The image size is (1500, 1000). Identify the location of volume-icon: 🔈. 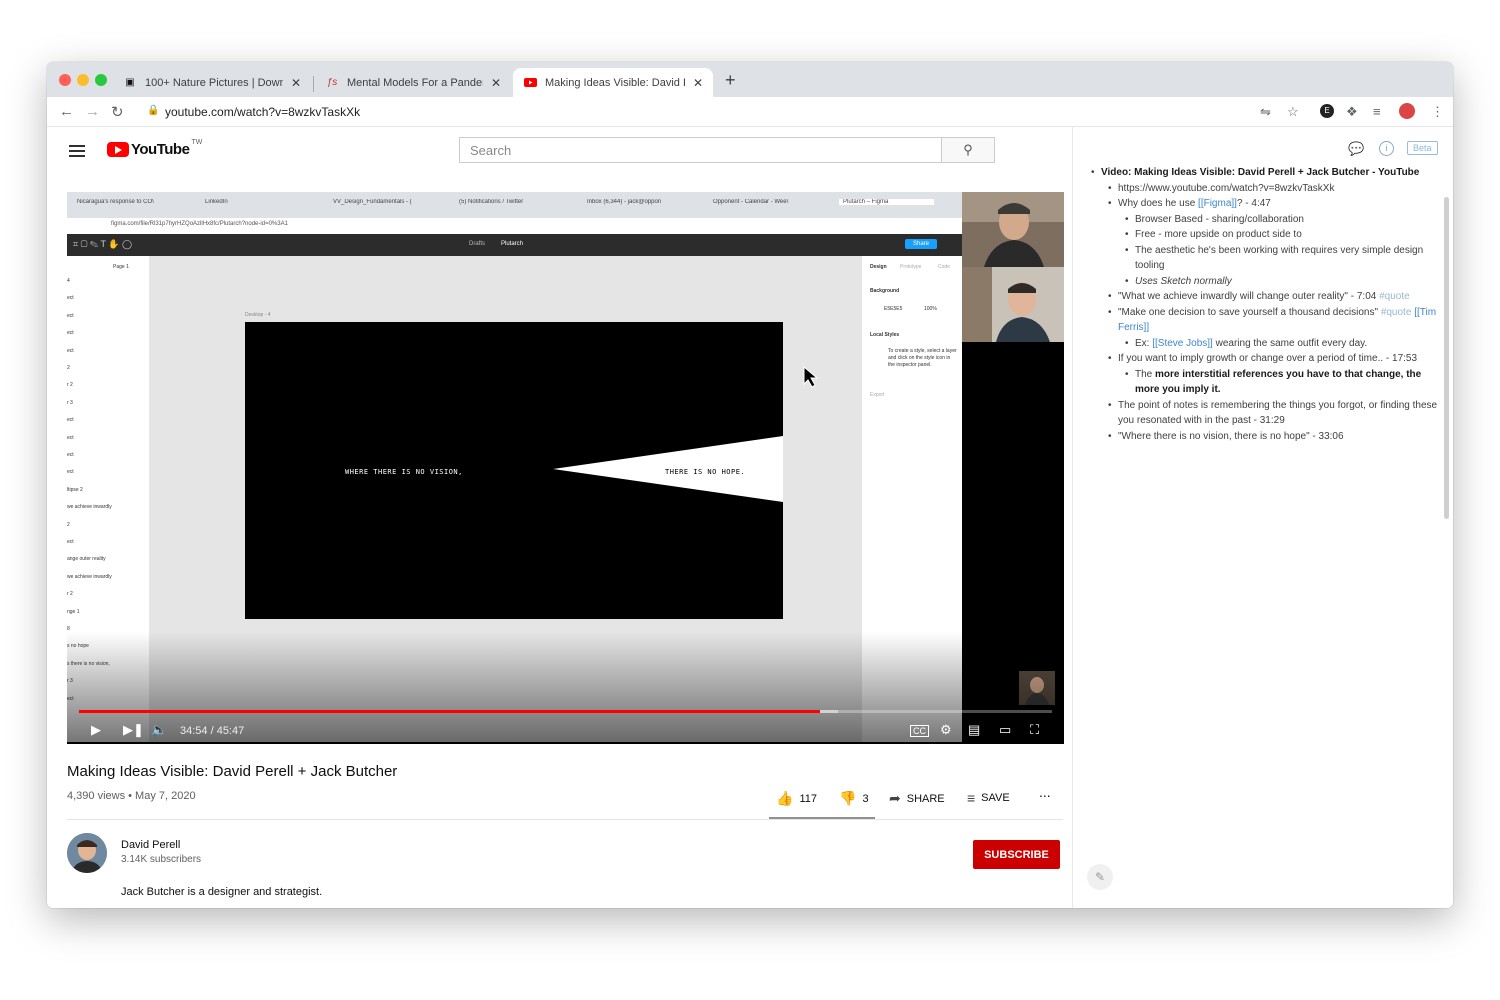
(159, 730).